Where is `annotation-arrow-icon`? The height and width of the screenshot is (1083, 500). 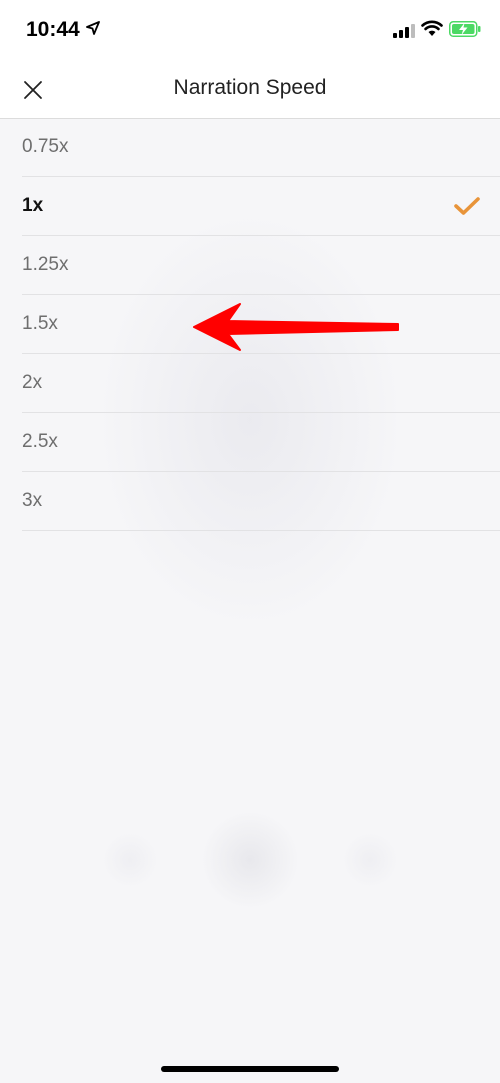 annotation-arrow-icon is located at coordinates (296, 327).